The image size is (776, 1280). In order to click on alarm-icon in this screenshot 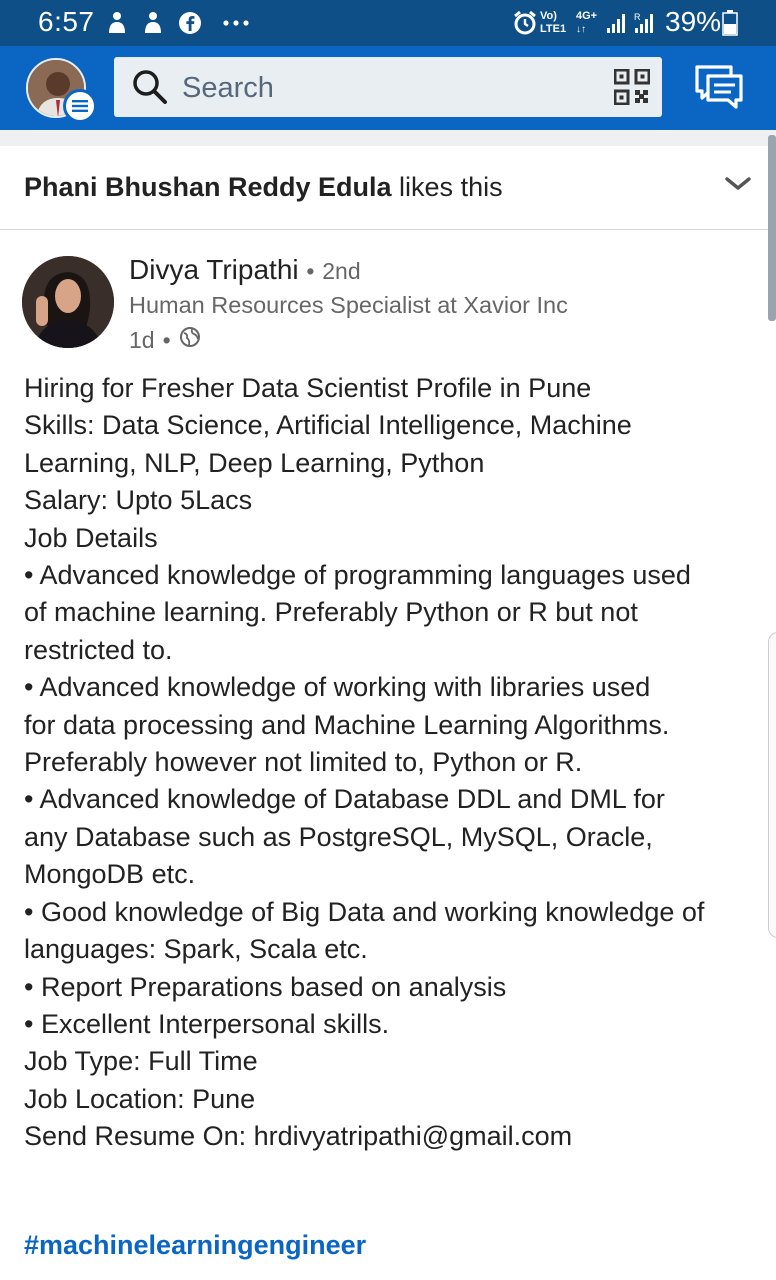, I will do `click(525, 23)`.